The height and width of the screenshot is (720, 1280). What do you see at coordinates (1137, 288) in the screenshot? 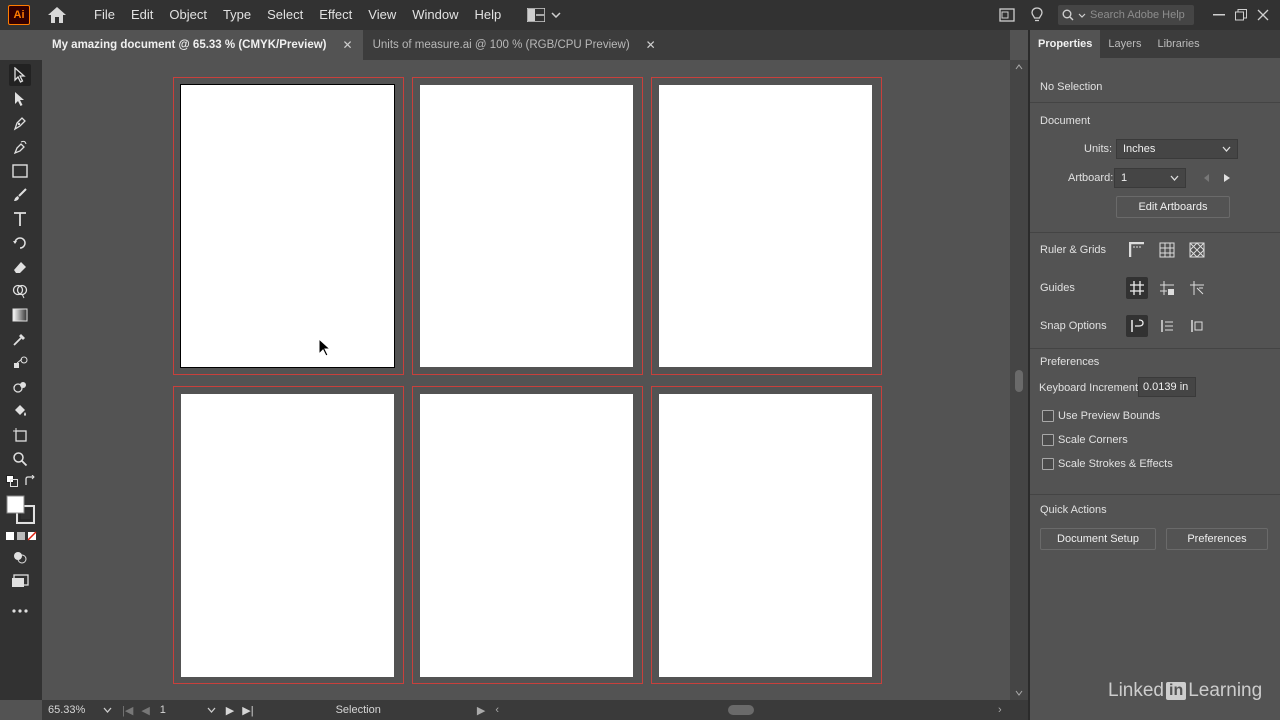
I see `show-guides-icon` at bounding box center [1137, 288].